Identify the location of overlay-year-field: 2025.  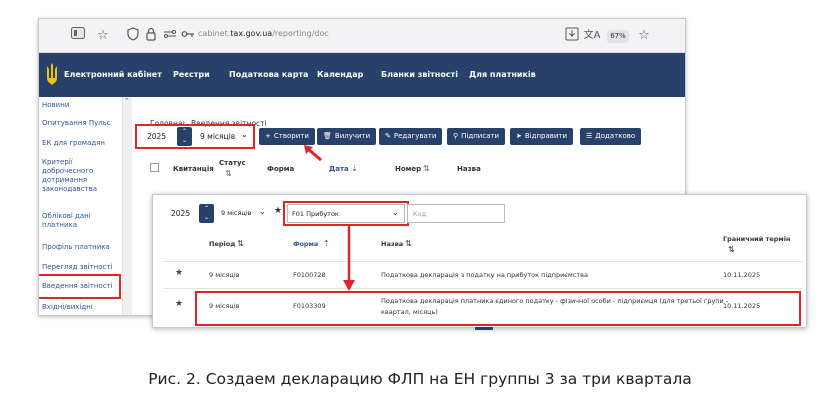
(182, 213).